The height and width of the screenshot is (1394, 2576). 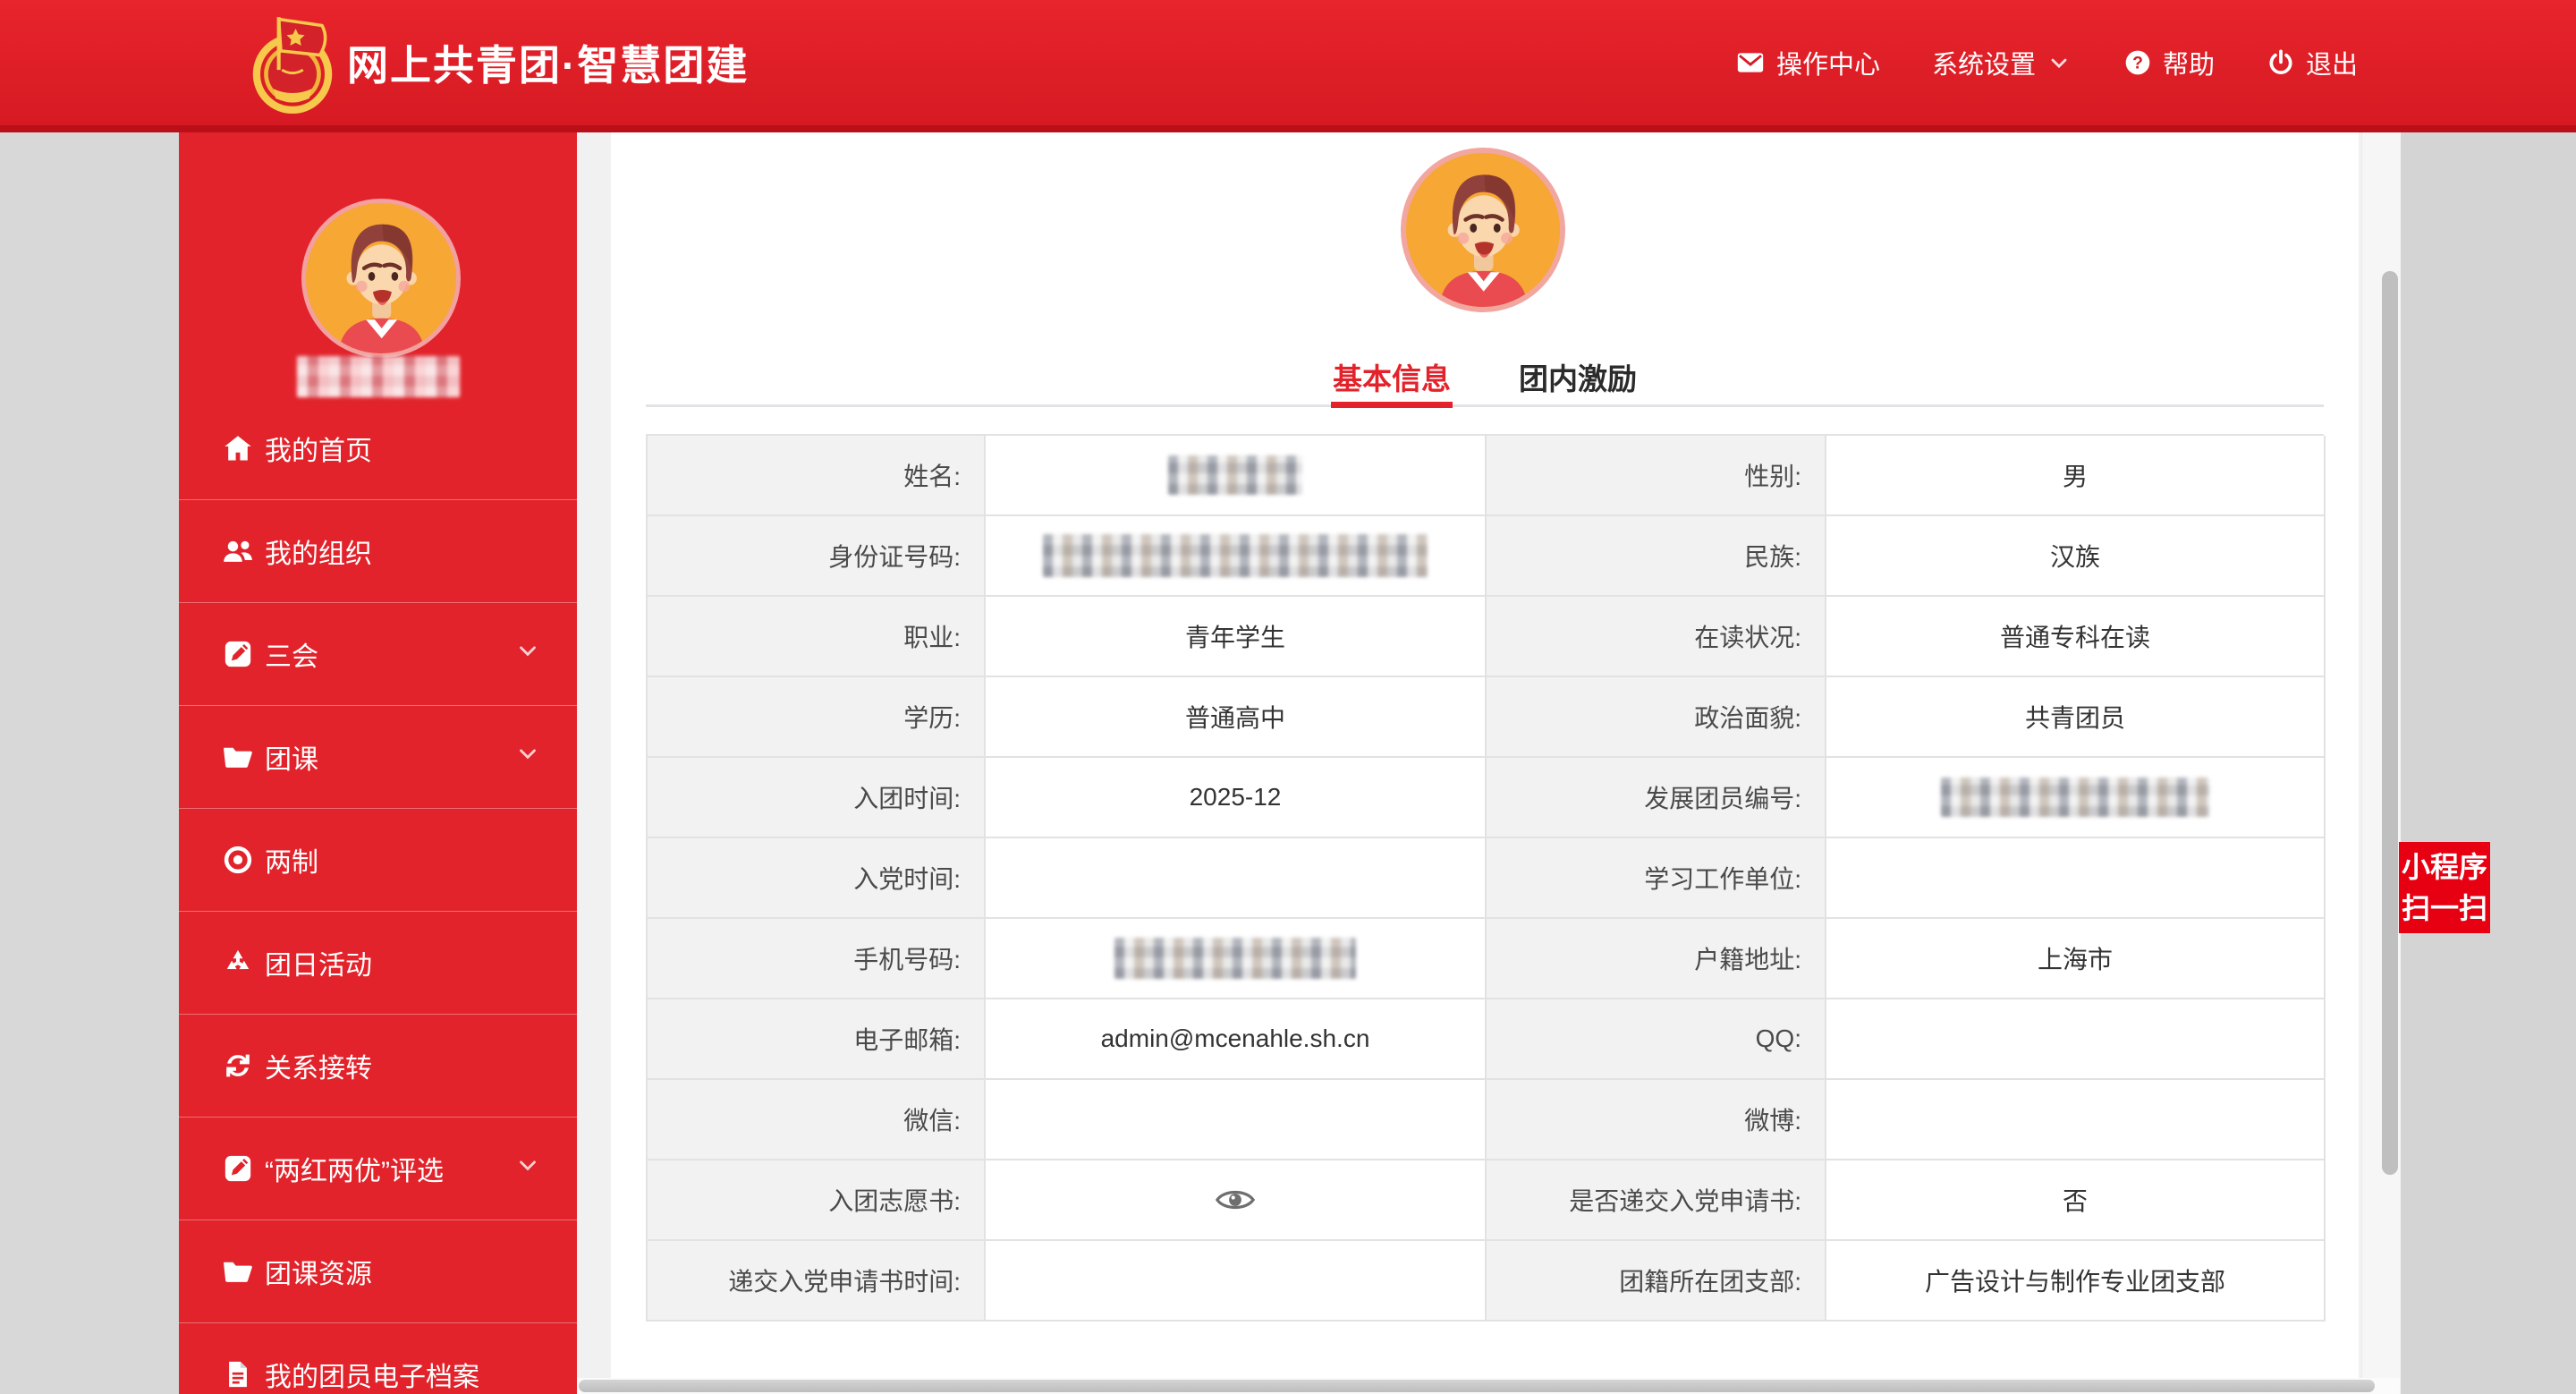 I want to click on file-icon, so click(x=238, y=1374).